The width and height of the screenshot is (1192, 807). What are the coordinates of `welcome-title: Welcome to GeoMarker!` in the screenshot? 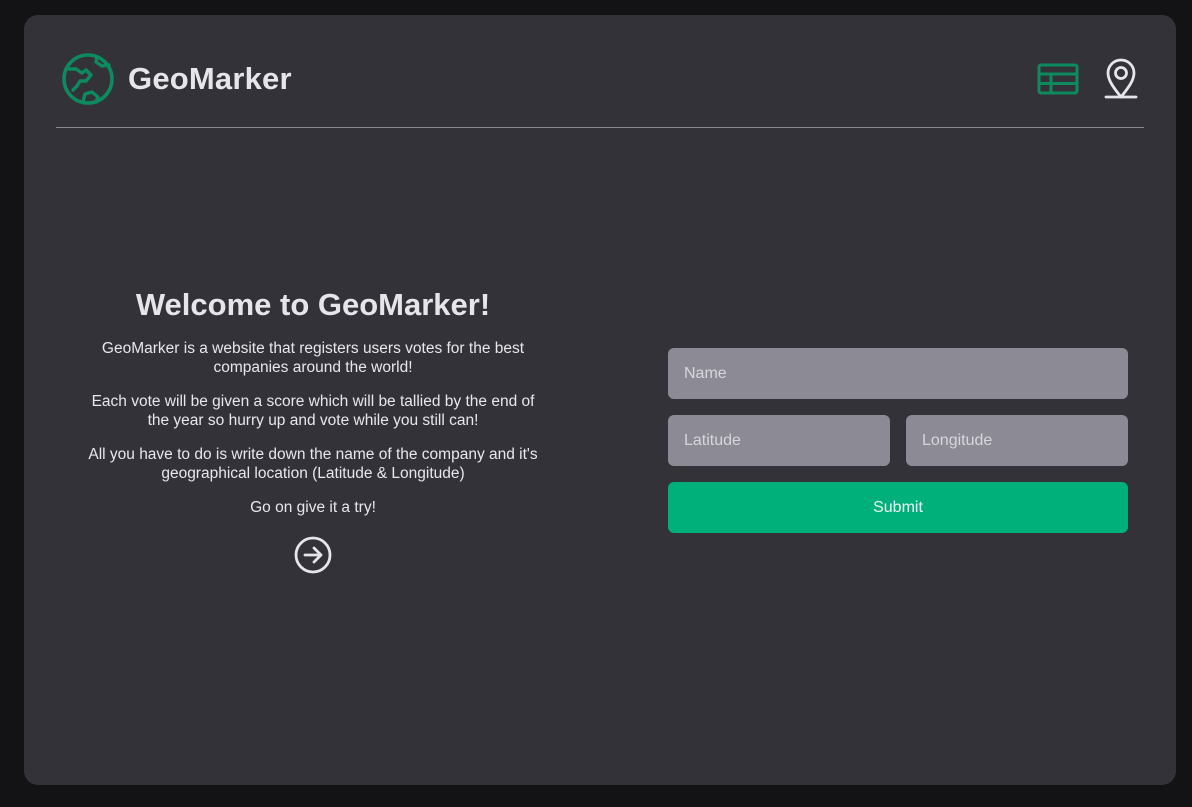 It's located at (313, 304).